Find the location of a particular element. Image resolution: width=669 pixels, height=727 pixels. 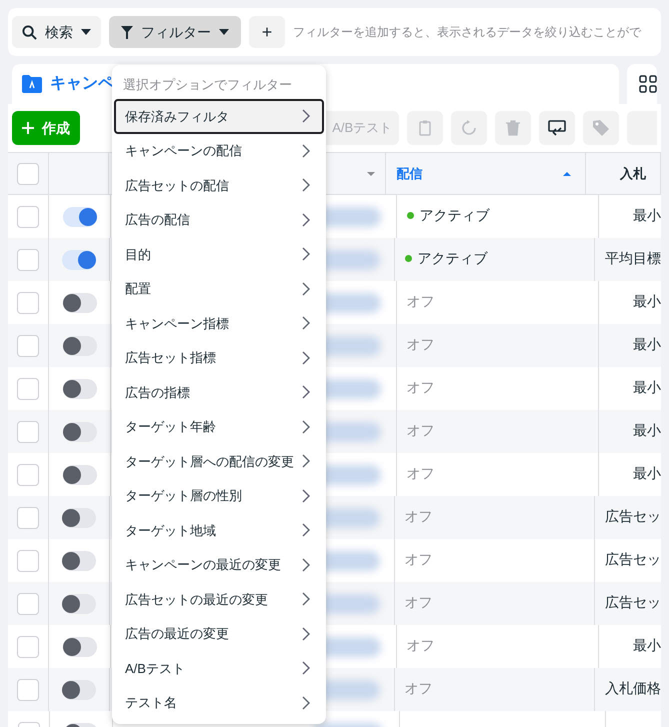

menu-heading: 選択オプションでフィルター is located at coordinates (207, 85).